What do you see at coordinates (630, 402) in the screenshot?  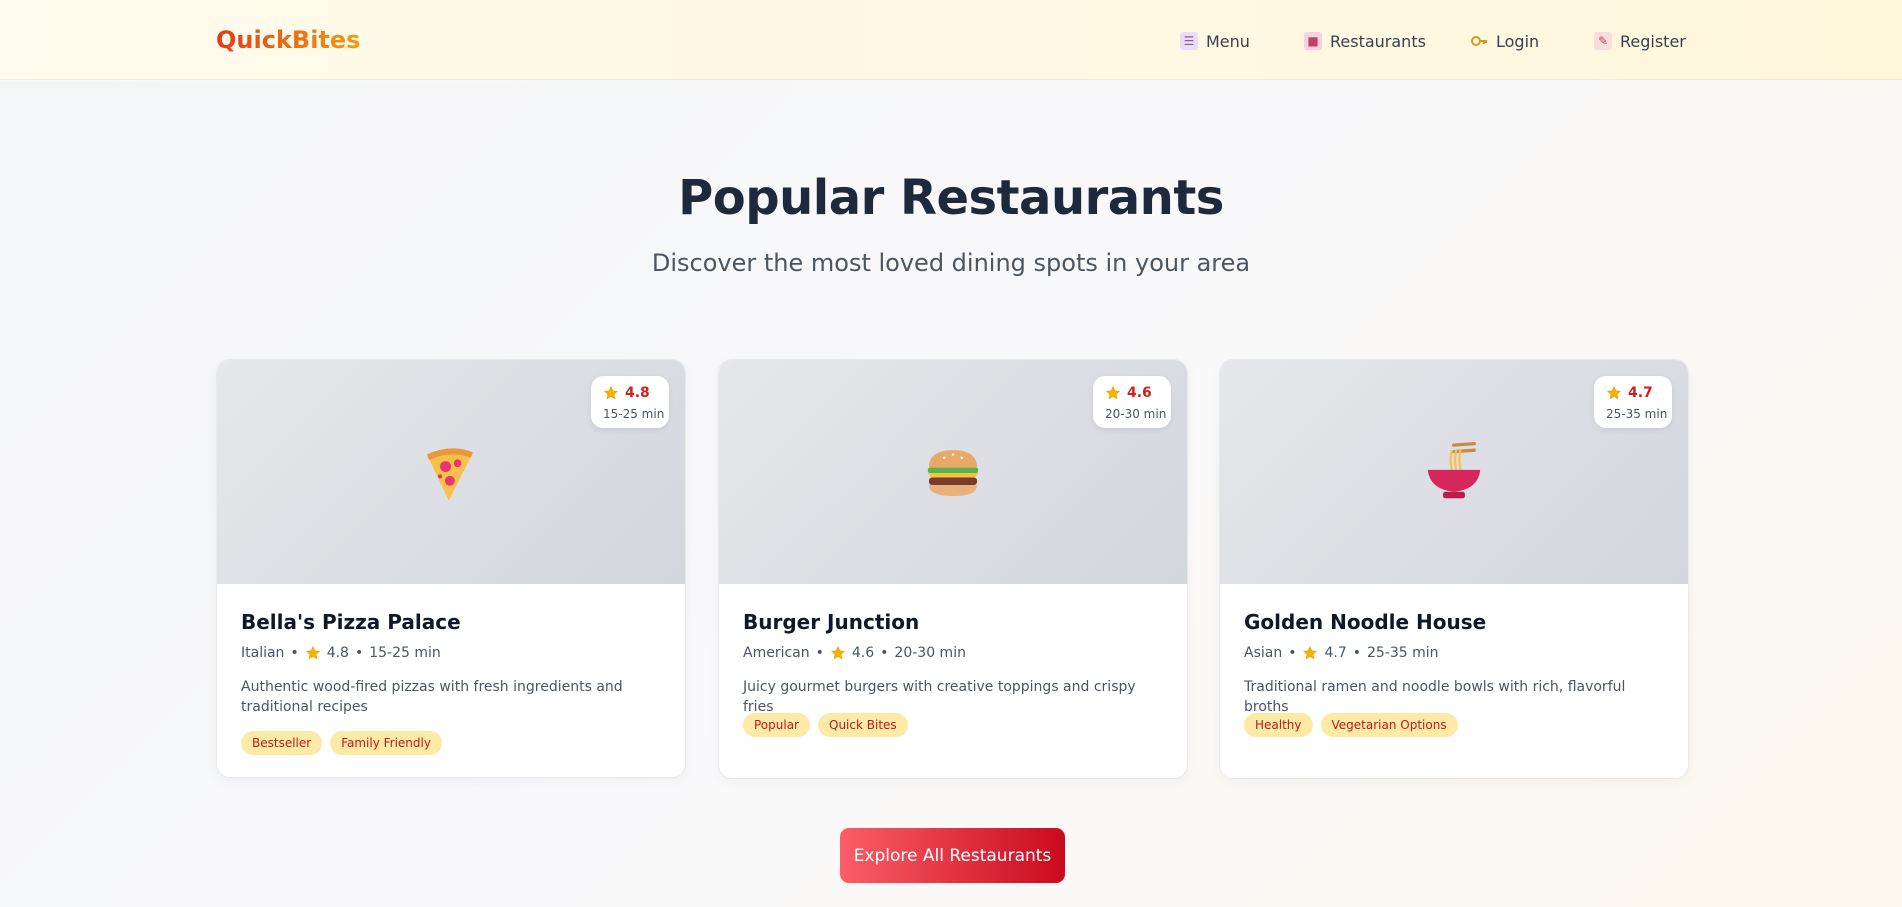 I see `rating-badge: 4.8 15-25 min` at bounding box center [630, 402].